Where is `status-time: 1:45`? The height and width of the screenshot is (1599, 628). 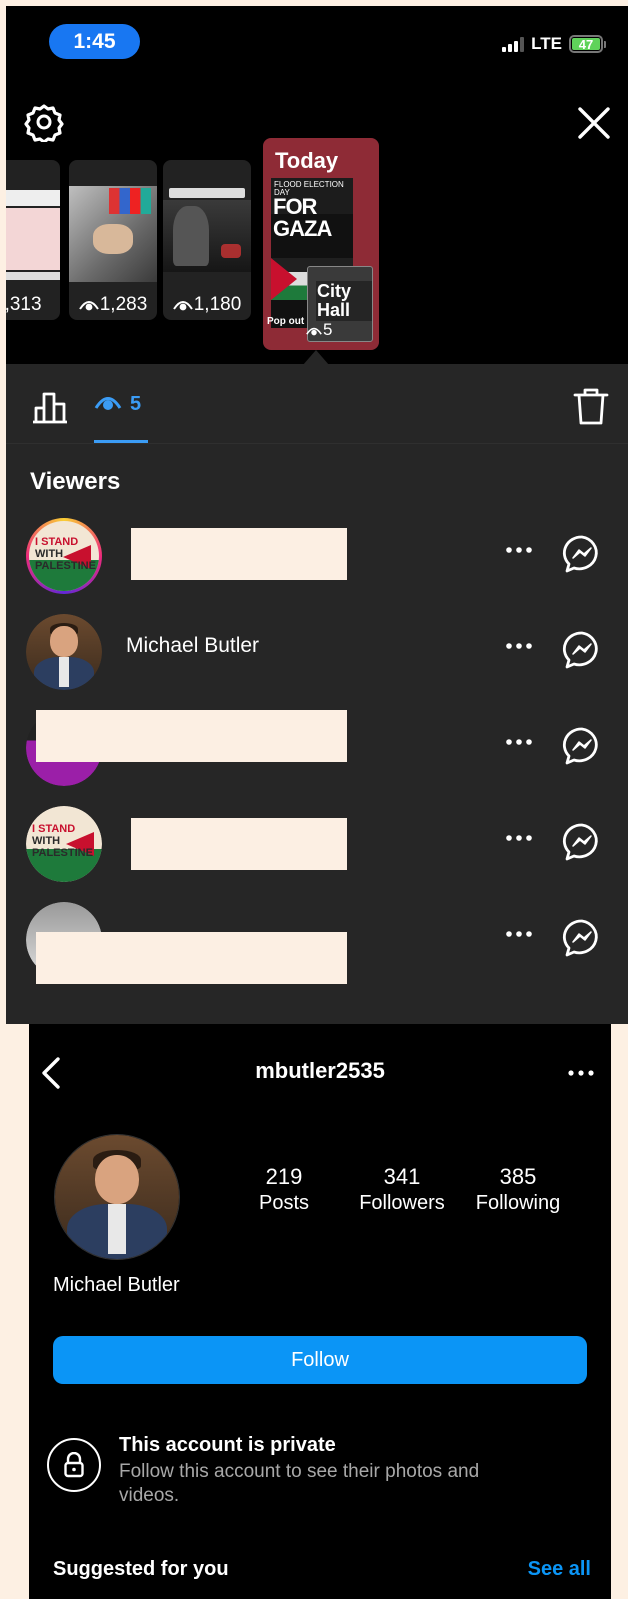 status-time: 1:45 is located at coordinates (94, 41).